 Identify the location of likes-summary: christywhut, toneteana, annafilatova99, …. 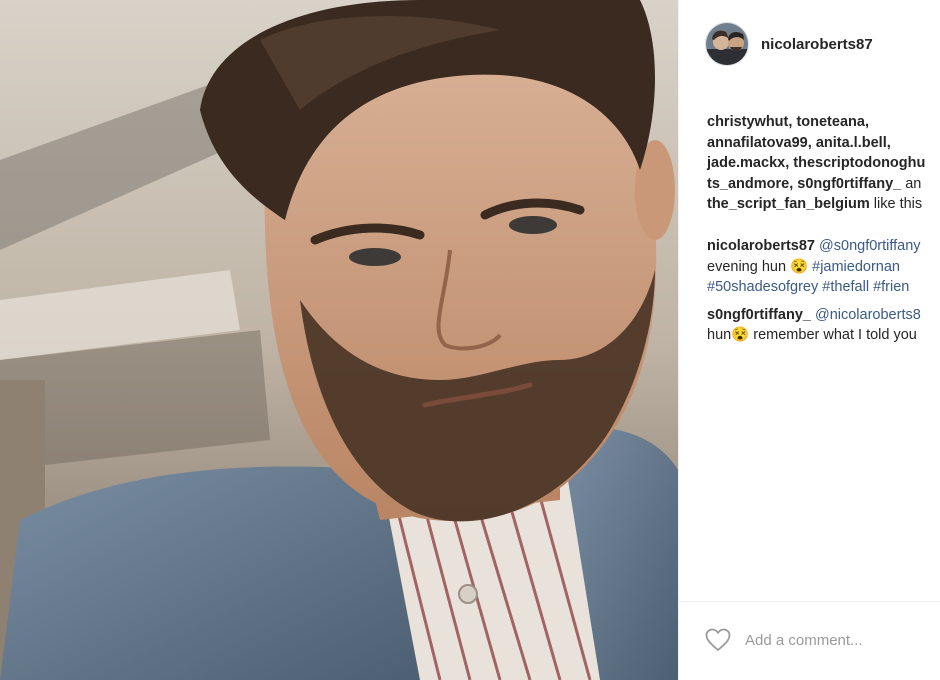
(823, 163).